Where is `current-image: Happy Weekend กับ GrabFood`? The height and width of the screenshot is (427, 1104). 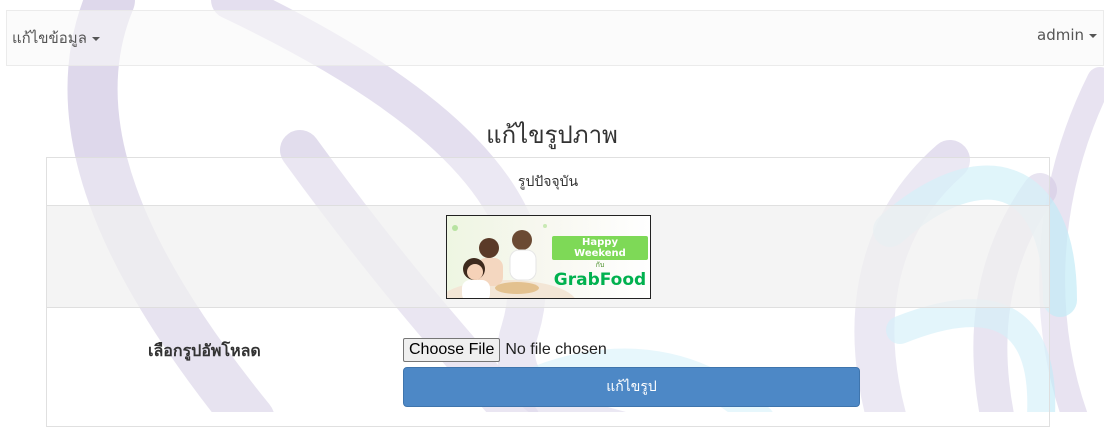
current-image: Happy Weekend กับ GrabFood is located at coordinates (548, 257).